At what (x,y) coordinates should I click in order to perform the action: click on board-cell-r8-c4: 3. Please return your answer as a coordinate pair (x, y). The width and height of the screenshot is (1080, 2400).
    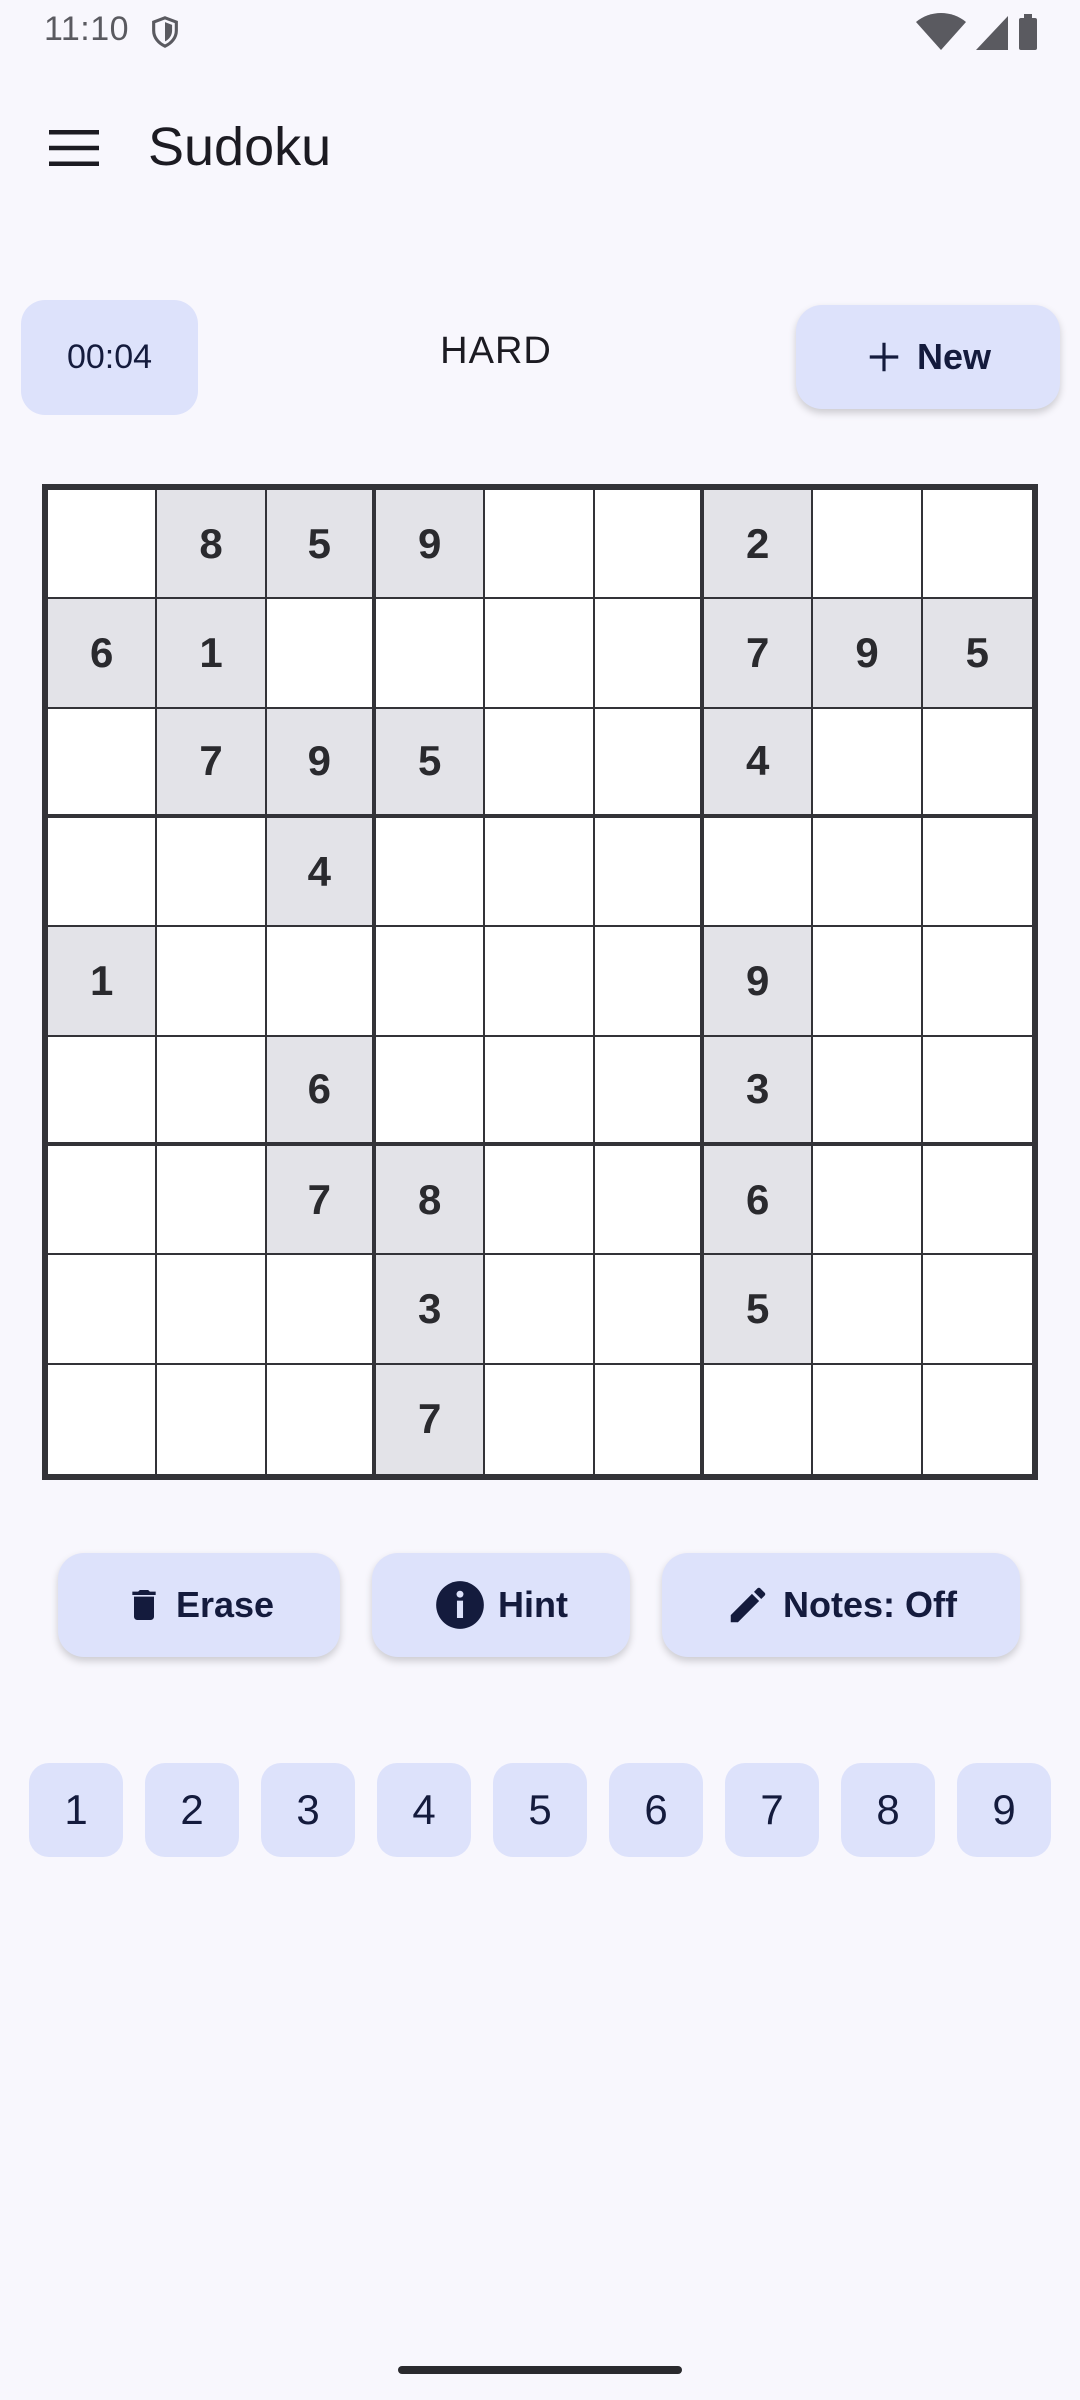
    Looking at the image, I should click on (431, 1310).